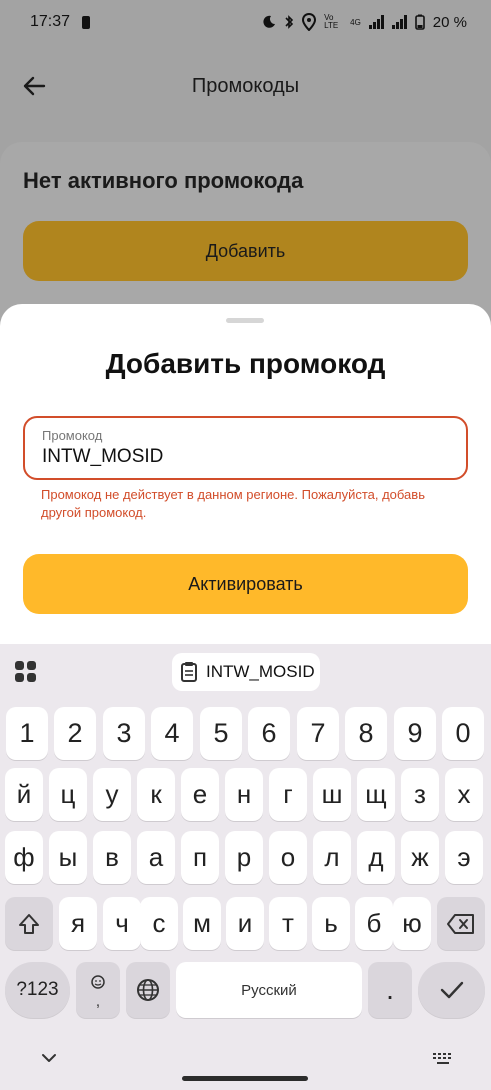  I want to click on key-letter: я, so click(78, 923).